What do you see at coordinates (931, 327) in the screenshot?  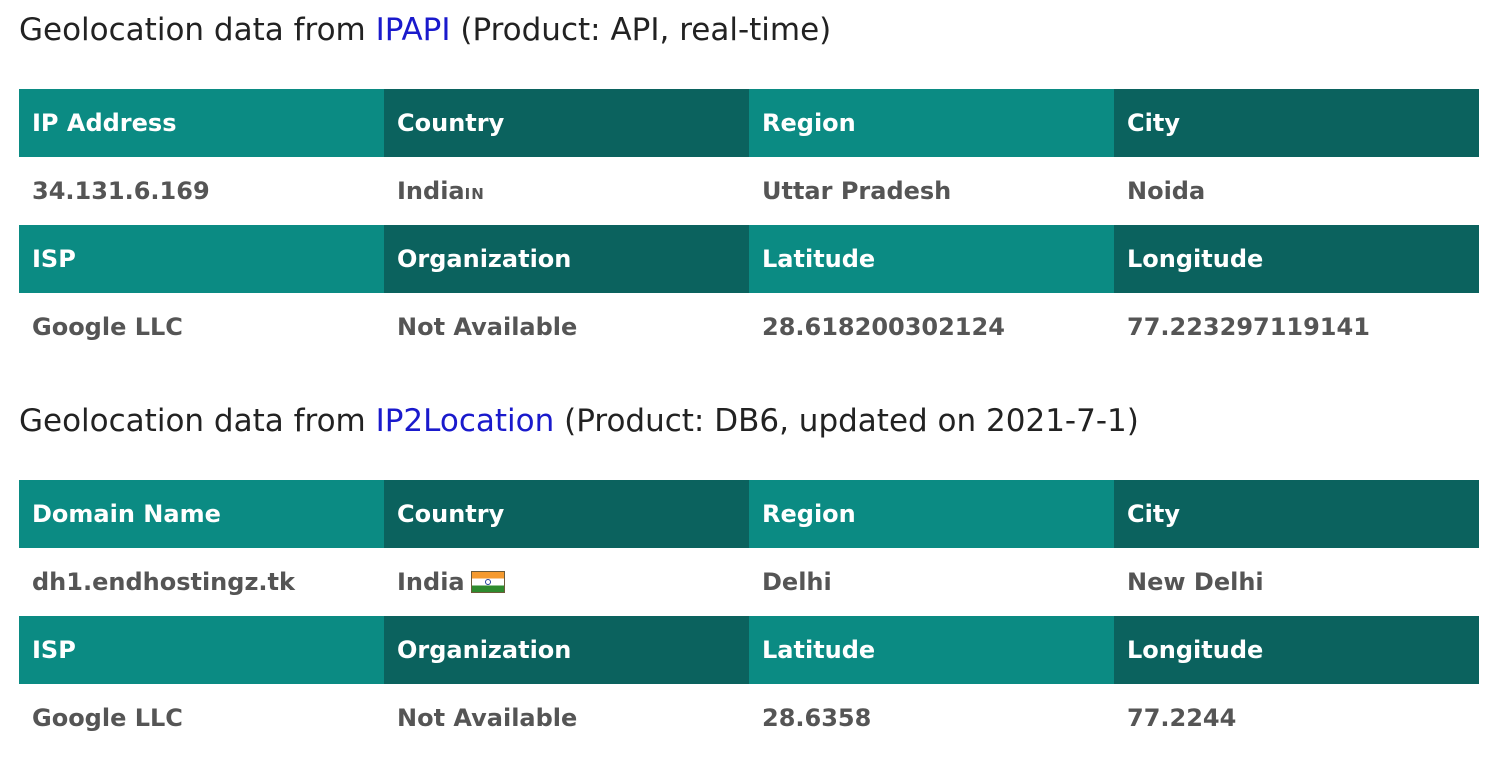 I see `cell-latitude: 28.618200302124` at bounding box center [931, 327].